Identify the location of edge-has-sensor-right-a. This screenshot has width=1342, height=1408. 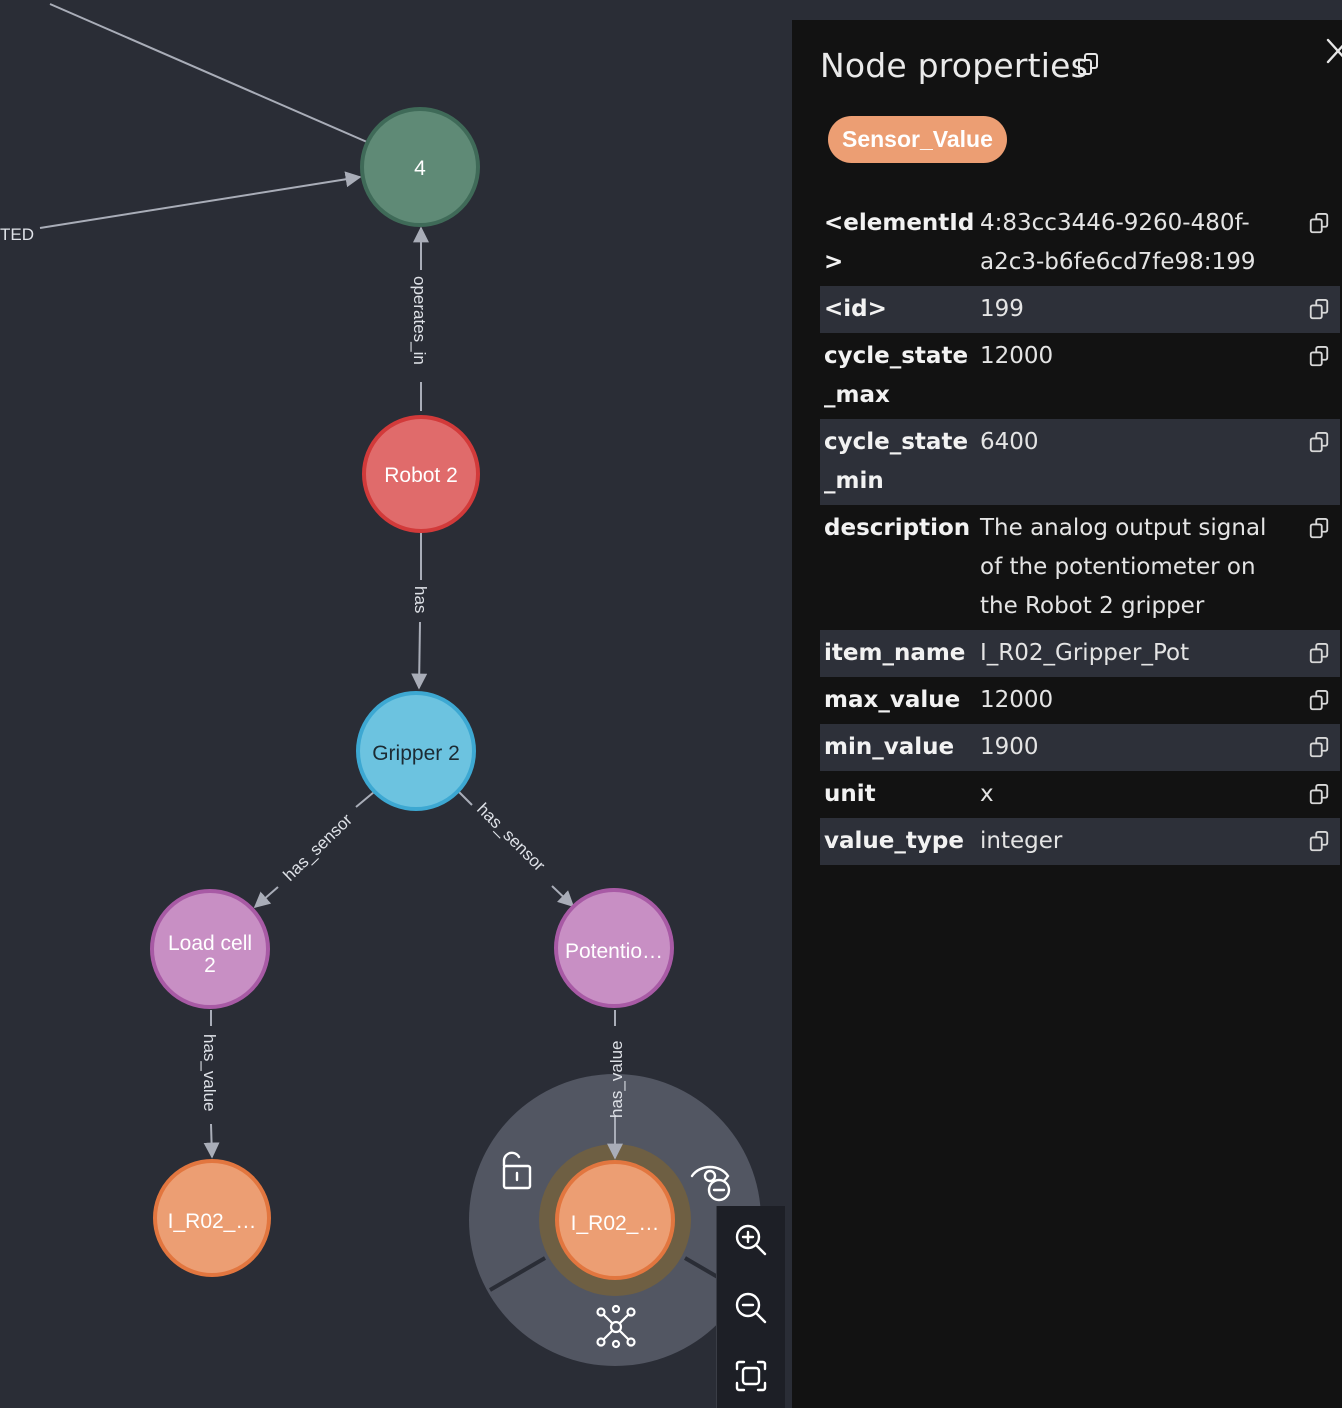
(465, 798).